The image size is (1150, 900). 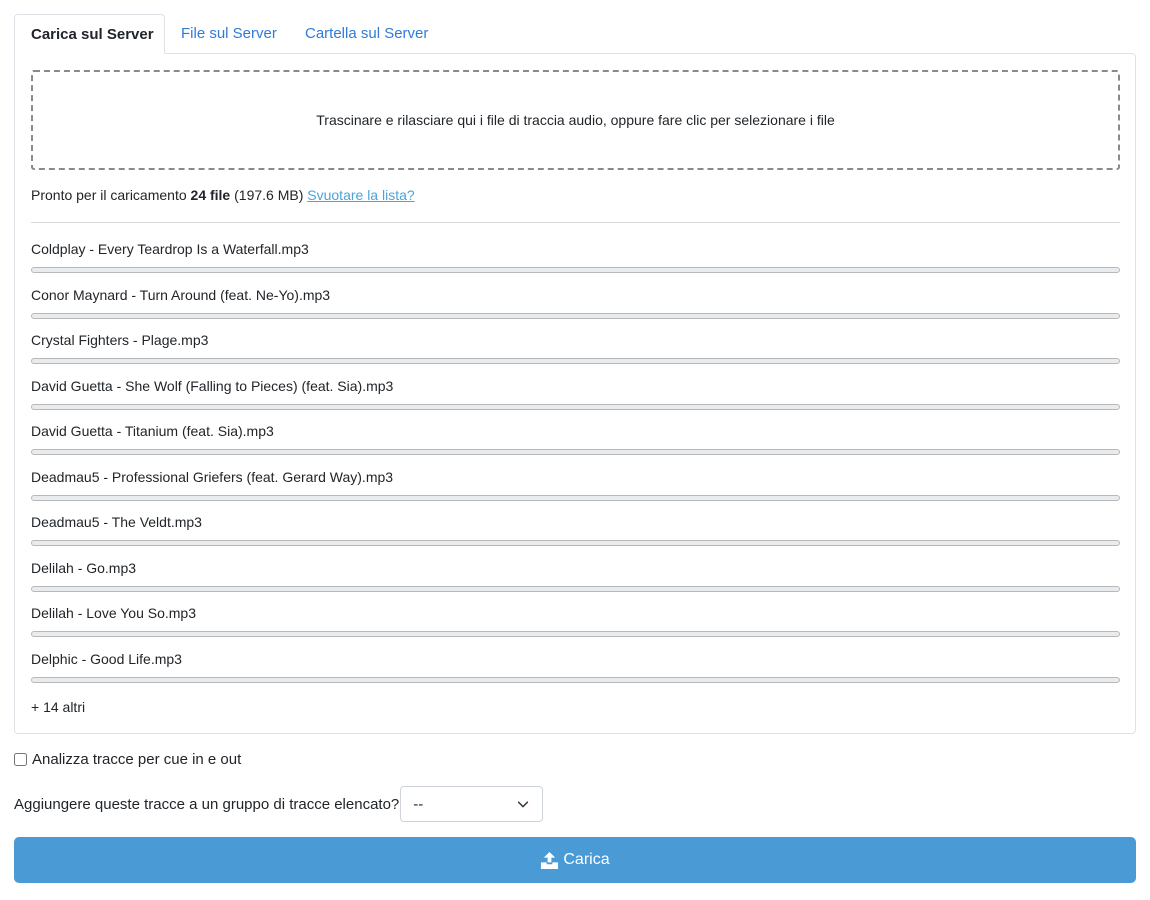 What do you see at coordinates (472, 804) in the screenshot?
I see `track-group-select: --` at bounding box center [472, 804].